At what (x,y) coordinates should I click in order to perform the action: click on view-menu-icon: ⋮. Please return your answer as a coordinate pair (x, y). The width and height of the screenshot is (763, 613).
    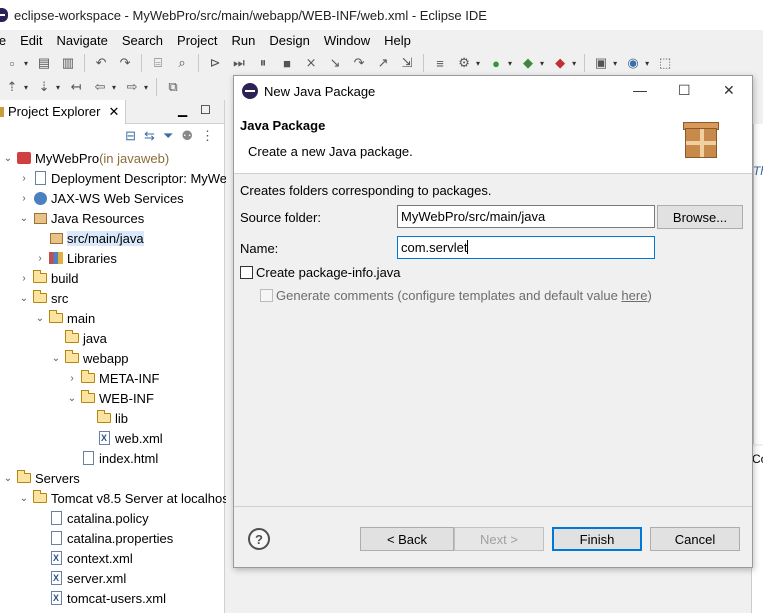
    Looking at the image, I should click on (207, 136).